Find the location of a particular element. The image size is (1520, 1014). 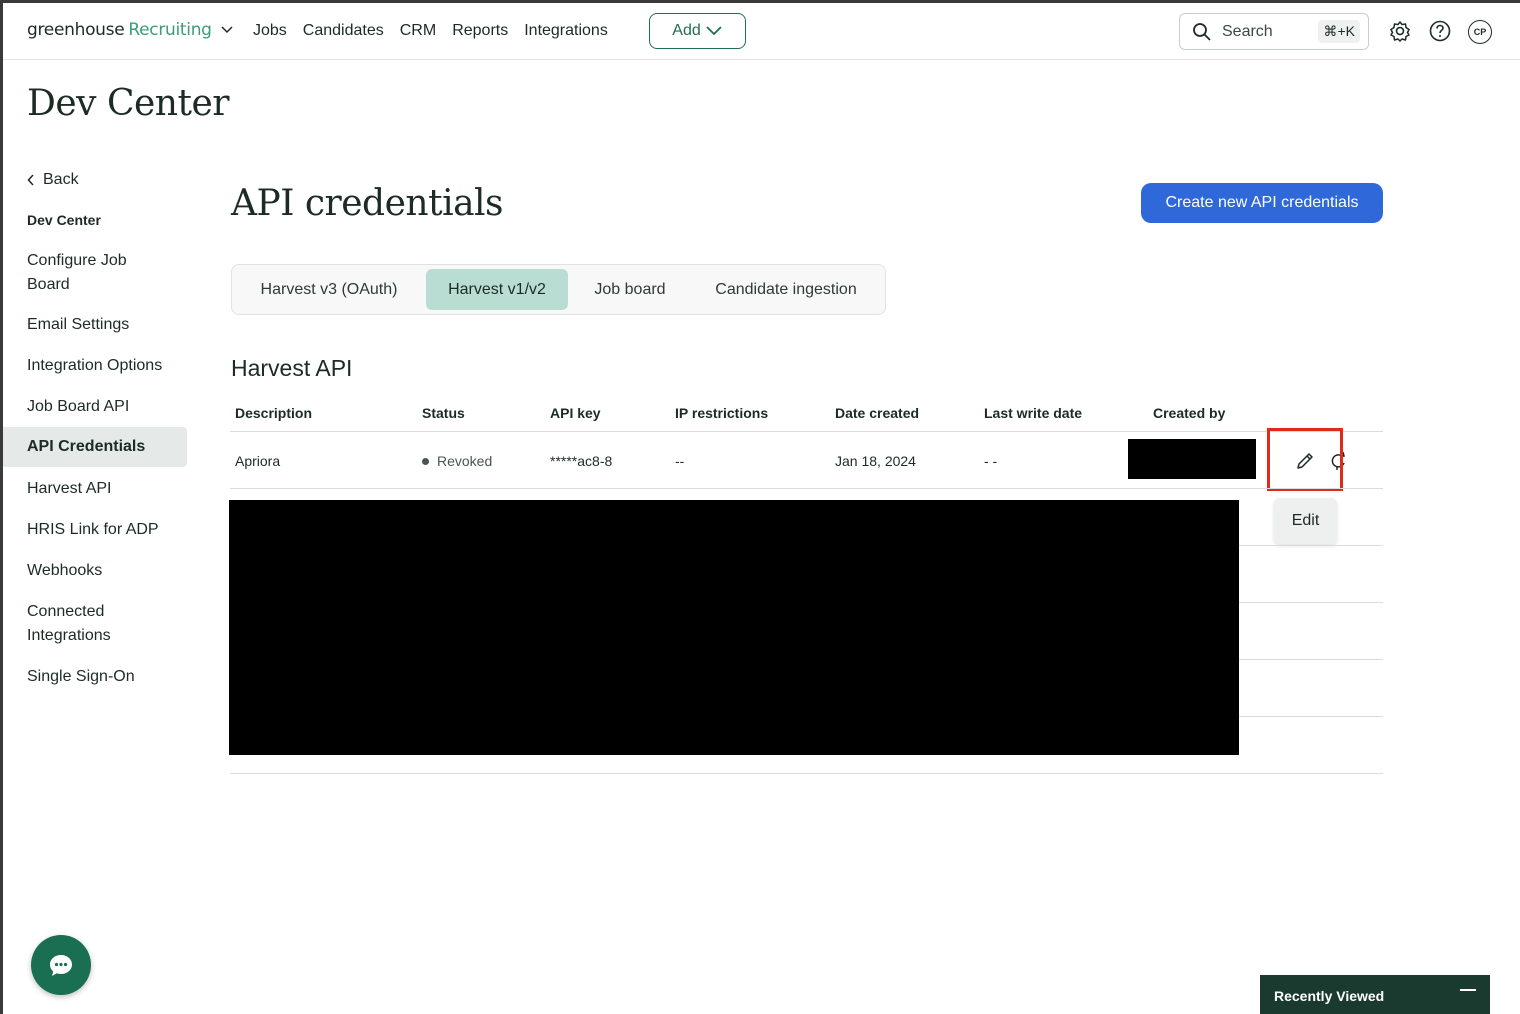

help-icon is located at coordinates (1440, 31).